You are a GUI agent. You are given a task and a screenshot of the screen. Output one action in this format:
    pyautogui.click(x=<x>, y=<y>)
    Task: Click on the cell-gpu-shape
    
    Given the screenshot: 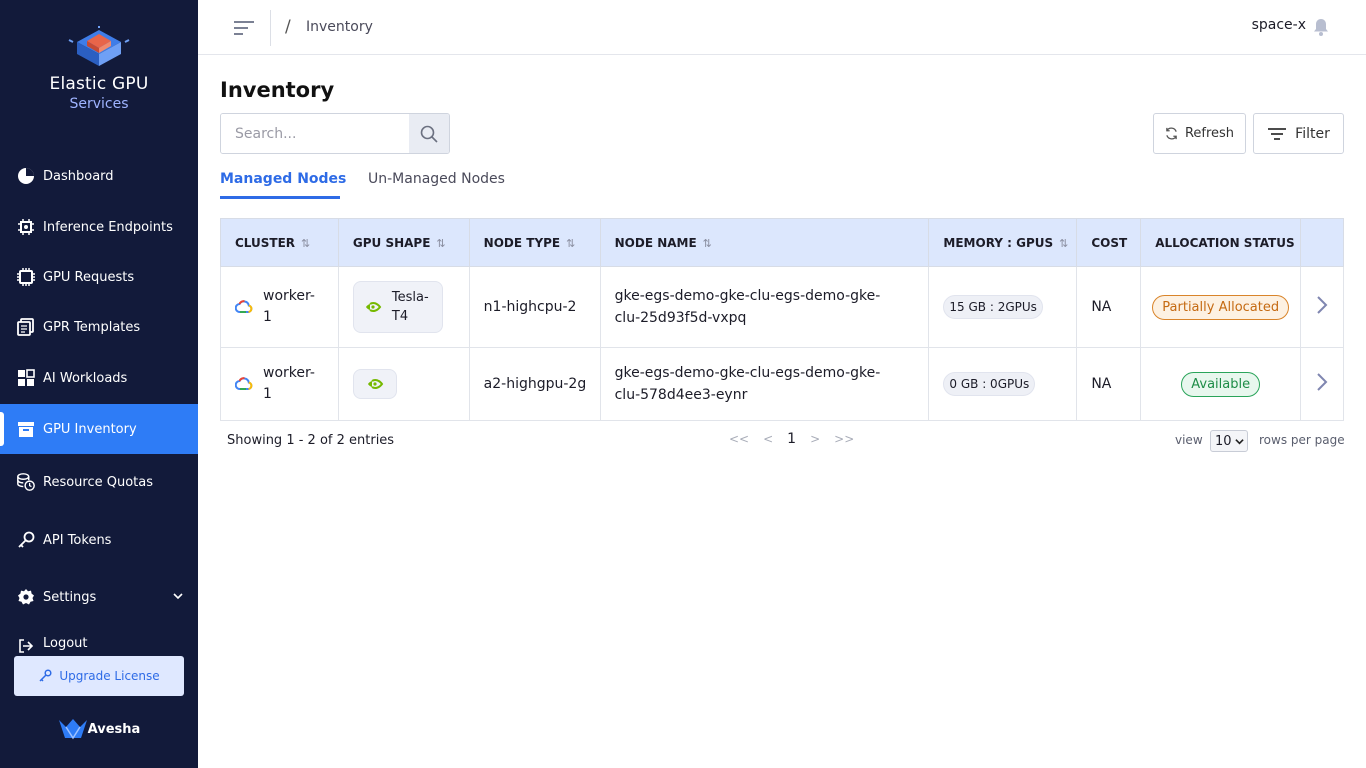 What is the action you would take?
    pyautogui.click(x=403, y=384)
    